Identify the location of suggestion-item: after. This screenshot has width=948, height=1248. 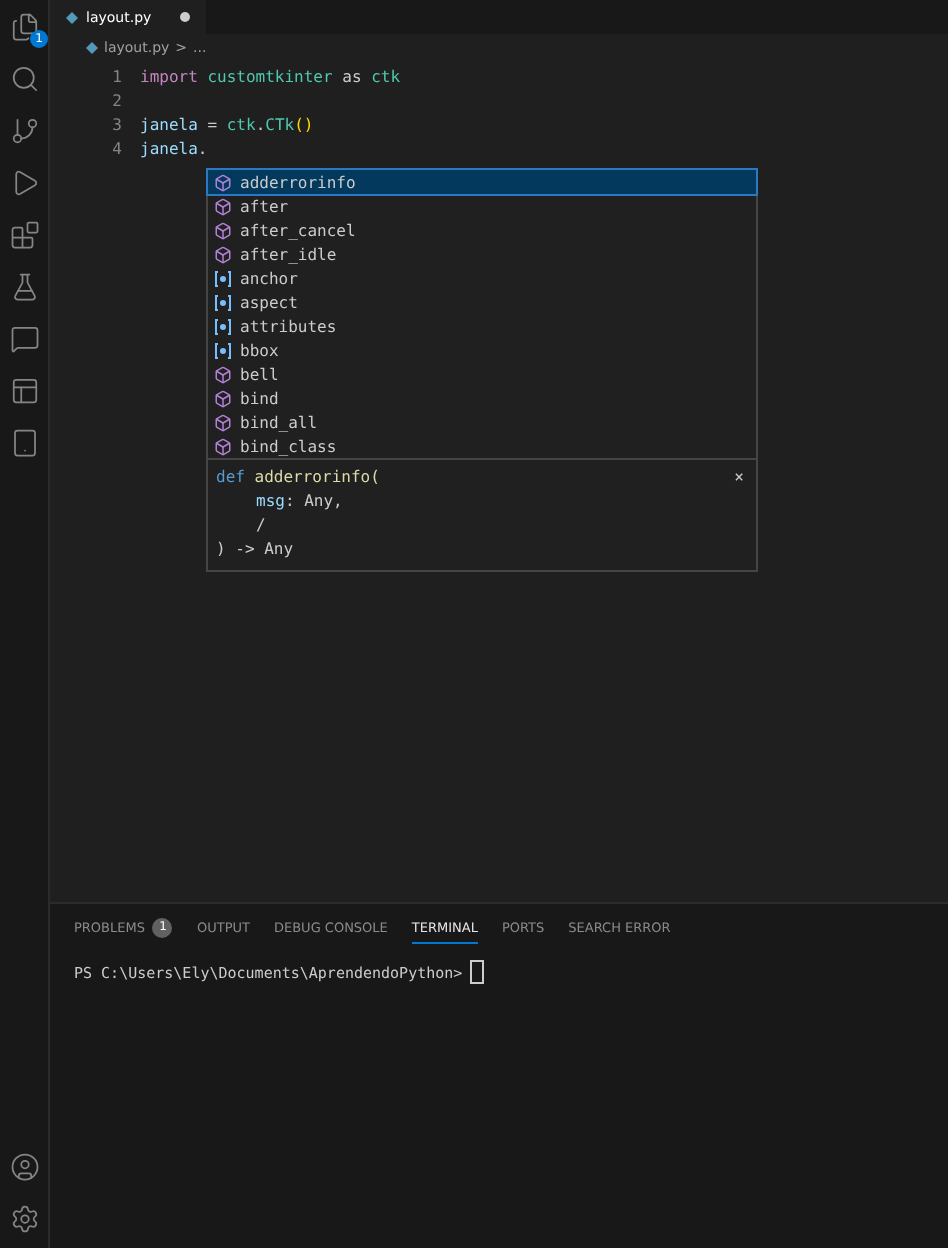
(482, 206).